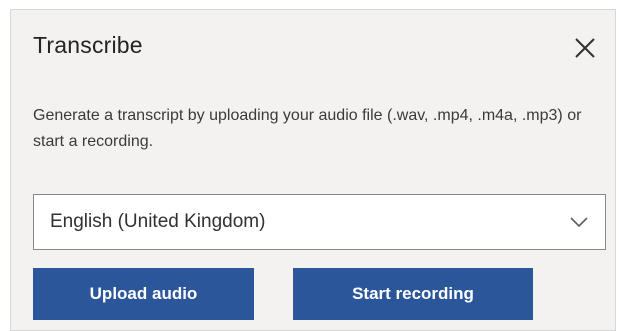 The width and height of the screenshot is (619, 331). Describe the element at coordinates (158, 221) in the screenshot. I see `language-selected-value: English (United Kingdom)` at that location.